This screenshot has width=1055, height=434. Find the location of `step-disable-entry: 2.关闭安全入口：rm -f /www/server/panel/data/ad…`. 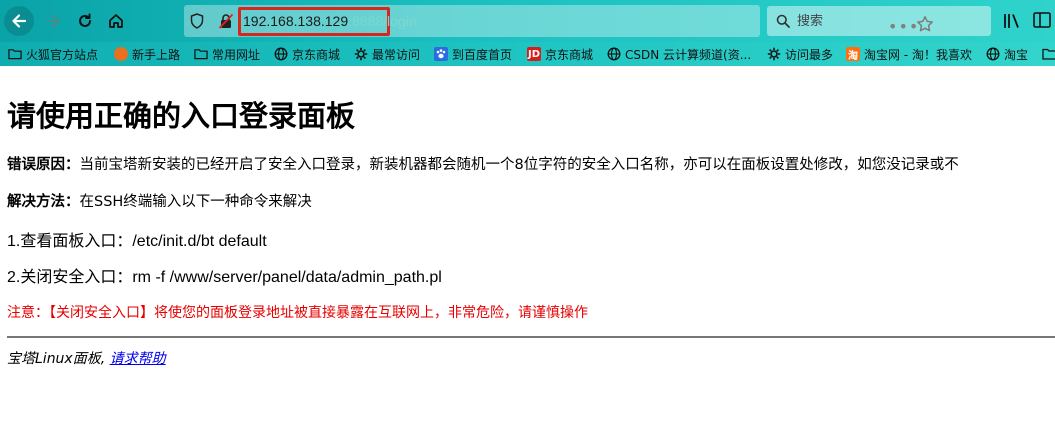

step-disable-entry: 2.关闭安全入口：rm -f /www/server/panel/data/ad… is located at coordinates (224, 277).